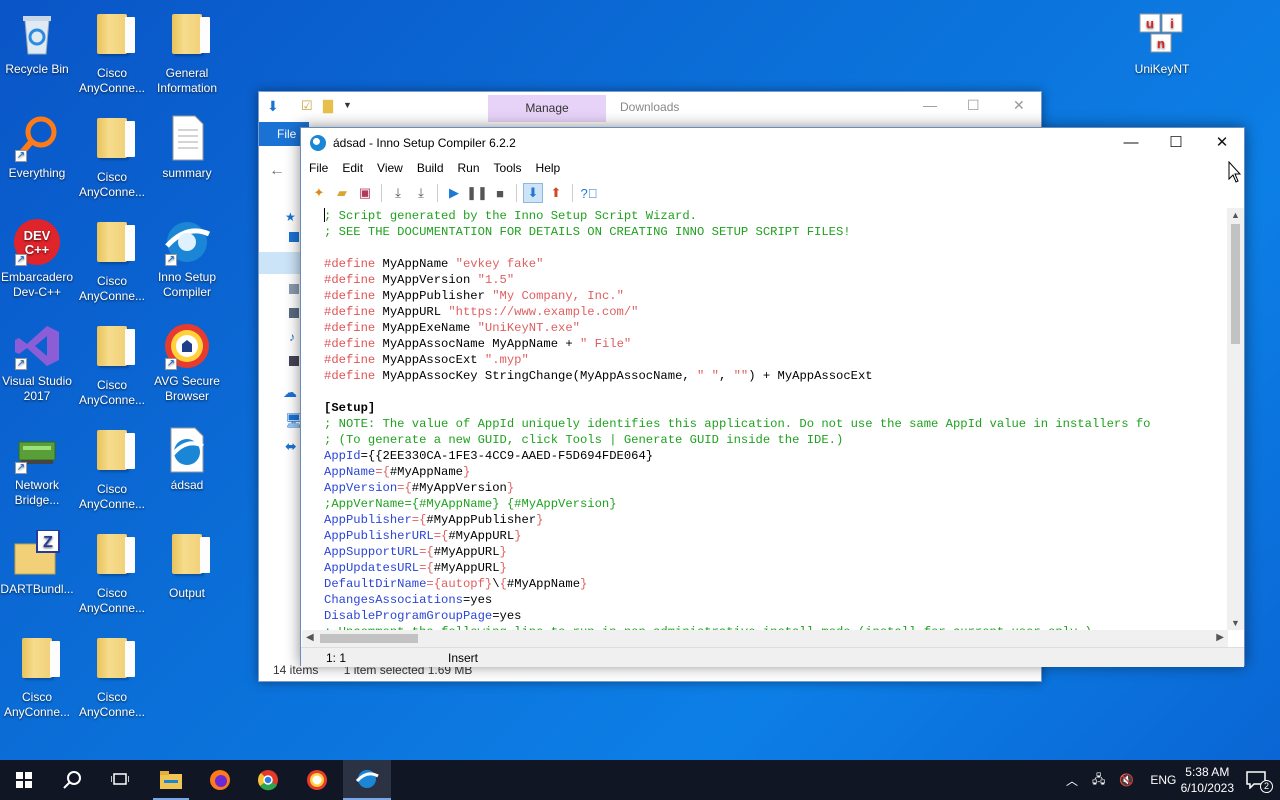 Image resolution: width=1280 pixels, height=800 pixels. Describe the element at coordinates (187, 363) in the screenshot. I see `desktop-icon-avg-browser: ↗ AVG Secure Browser` at that location.